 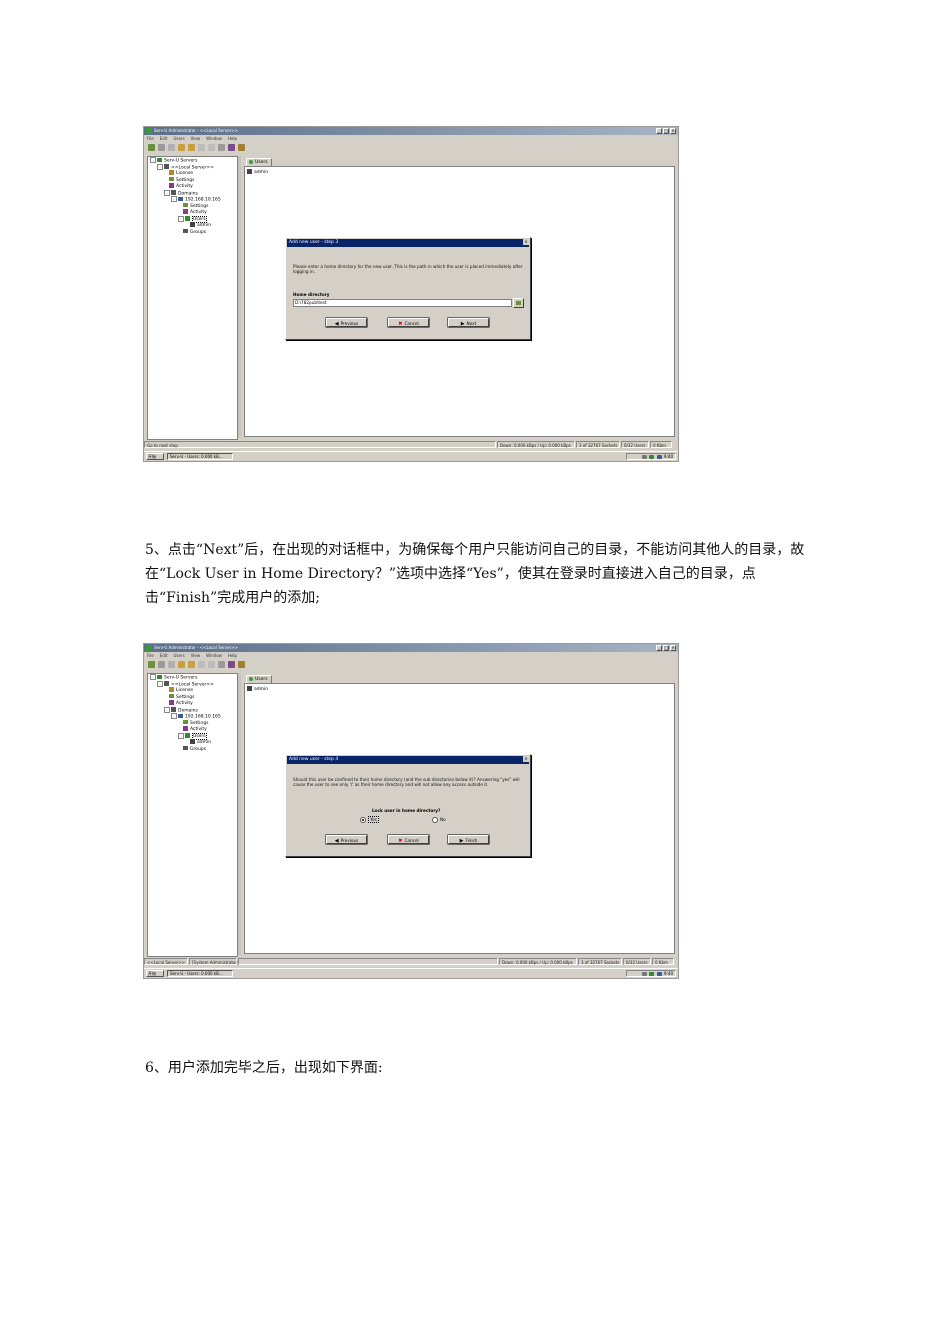 What do you see at coordinates (468, 322) in the screenshot?
I see `next-button: ▶ Next` at bounding box center [468, 322].